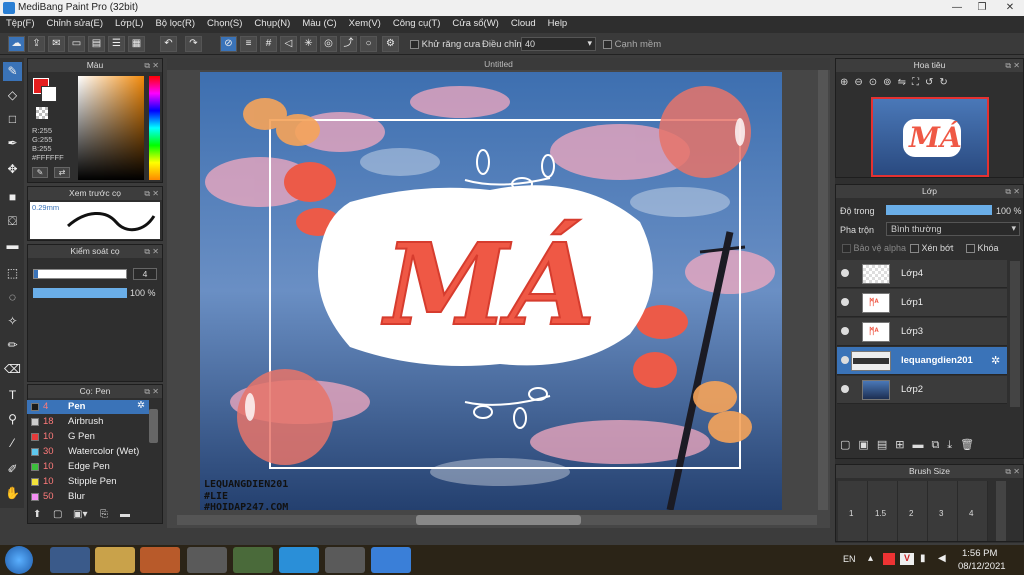 This screenshot has width=1024, height=575. What do you see at coordinates (12, 493) in the screenshot?
I see `hand-tool-icon: ✋` at bounding box center [12, 493].